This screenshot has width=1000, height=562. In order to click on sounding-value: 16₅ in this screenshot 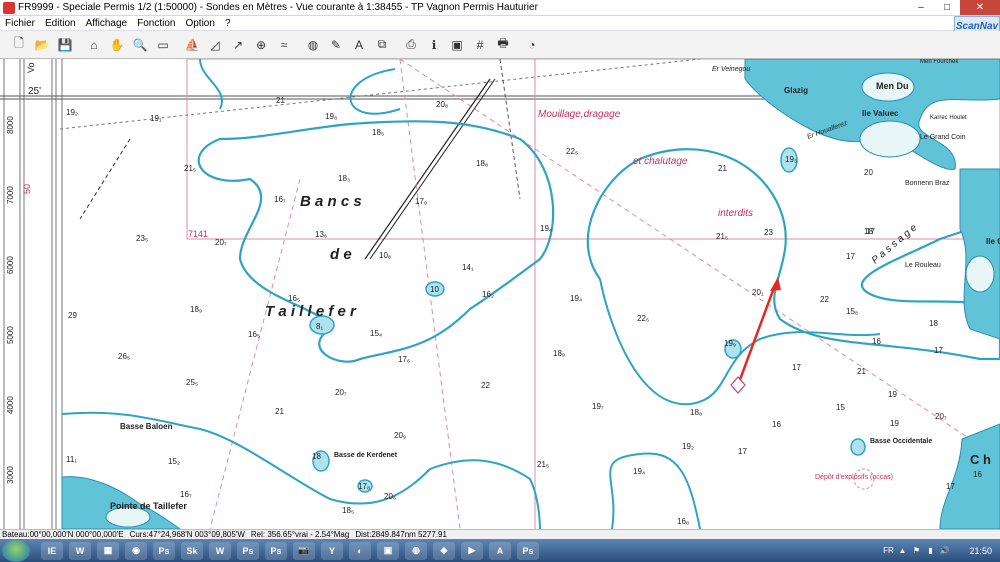, I will do `click(254, 334)`.